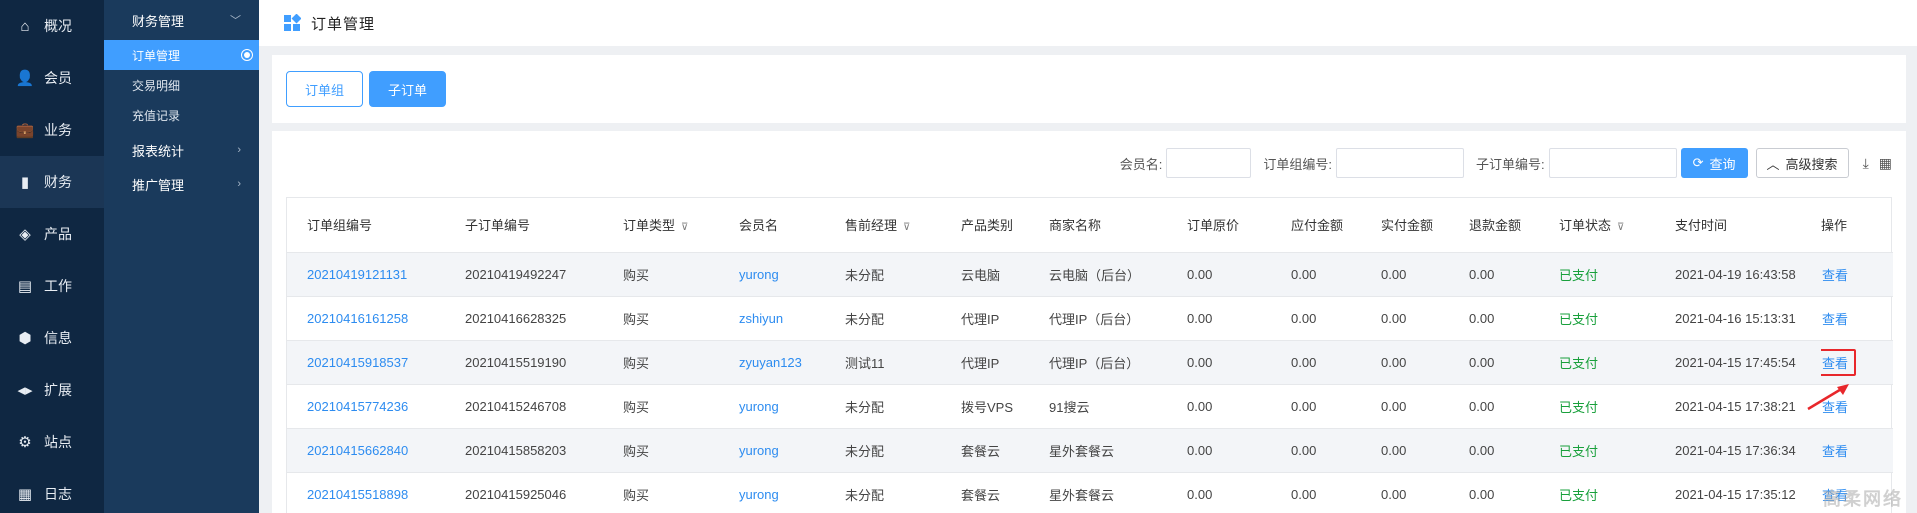 The image size is (1917, 513). Describe the element at coordinates (1213, 226) in the screenshot. I see `column-header-label: 订单原价` at that location.